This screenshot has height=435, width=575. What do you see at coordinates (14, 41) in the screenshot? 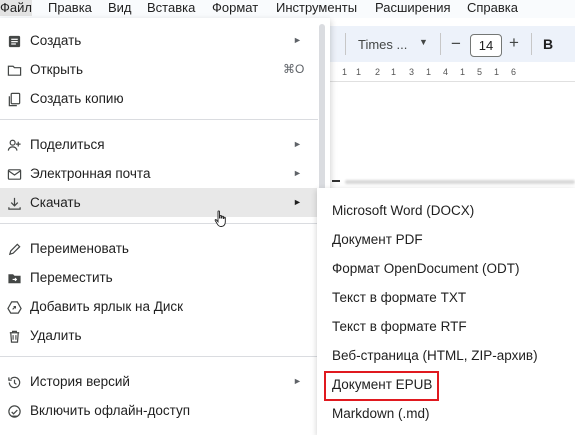
I see `document-icon` at bounding box center [14, 41].